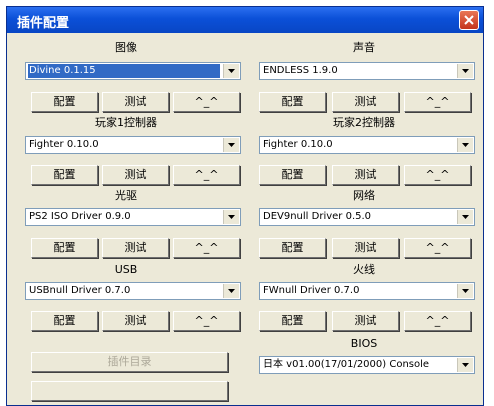 The width and height of the screenshot is (494, 406). What do you see at coordinates (133, 145) in the screenshot?
I see `pad1-plugin-select: Fighter 0.10.0` at bounding box center [133, 145].